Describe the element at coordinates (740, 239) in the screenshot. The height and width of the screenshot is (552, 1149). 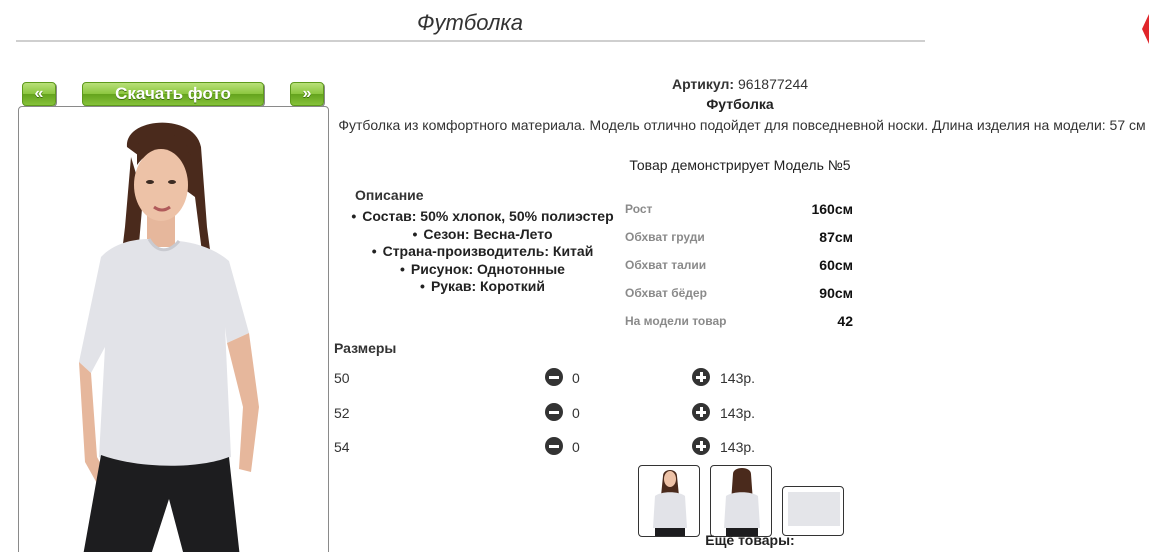
I see `measurement-row: Обхват груди 87см` at that location.